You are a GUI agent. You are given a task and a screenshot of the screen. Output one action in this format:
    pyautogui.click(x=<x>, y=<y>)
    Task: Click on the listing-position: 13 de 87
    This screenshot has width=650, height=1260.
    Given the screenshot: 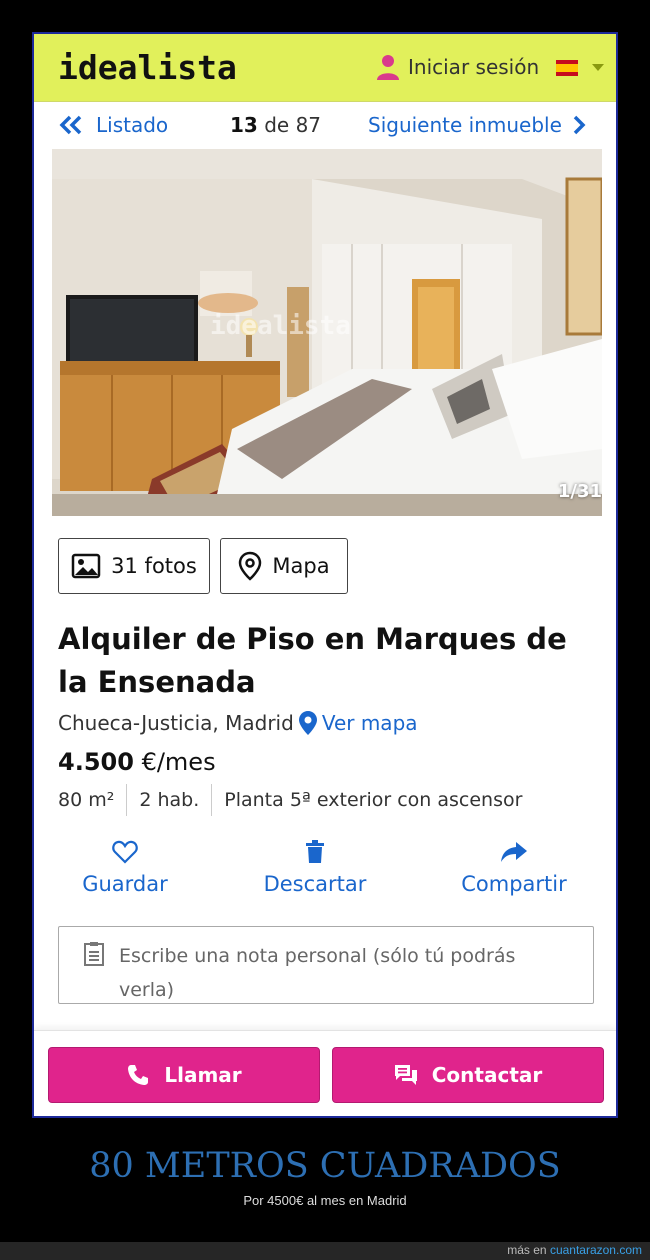 What is the action you would take?
    pyautogui.click(x=275, y=125)
    